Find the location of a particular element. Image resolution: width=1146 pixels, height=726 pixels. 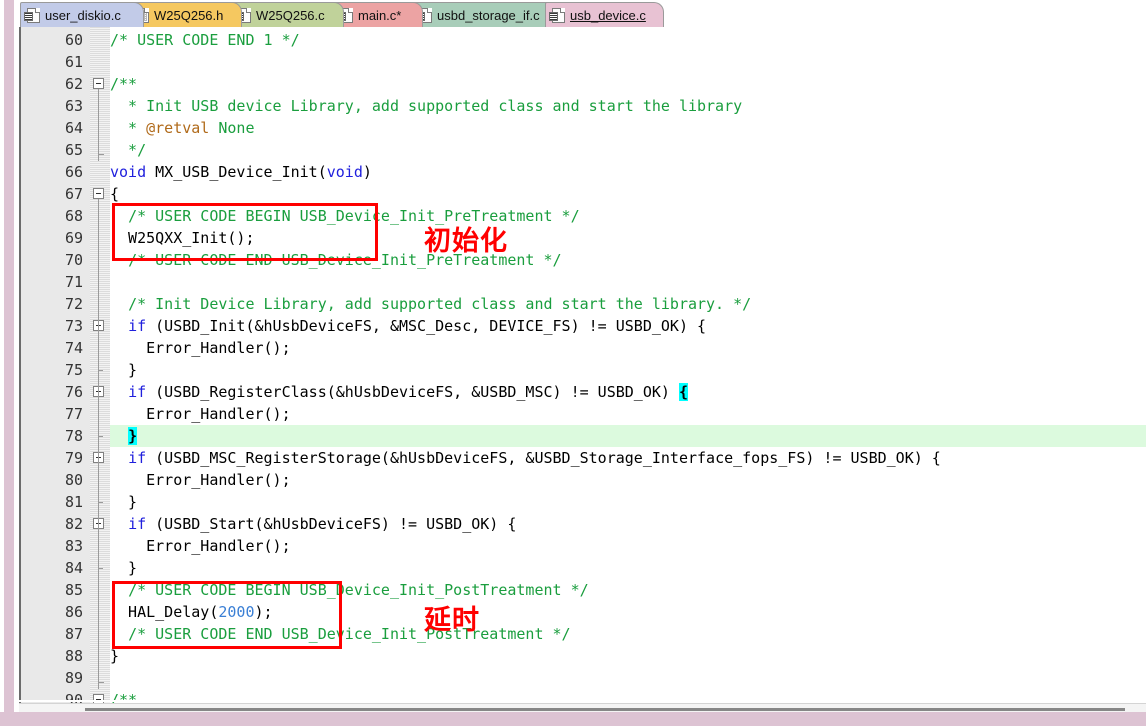

code-line: /** is located at coordinates (123, 84).